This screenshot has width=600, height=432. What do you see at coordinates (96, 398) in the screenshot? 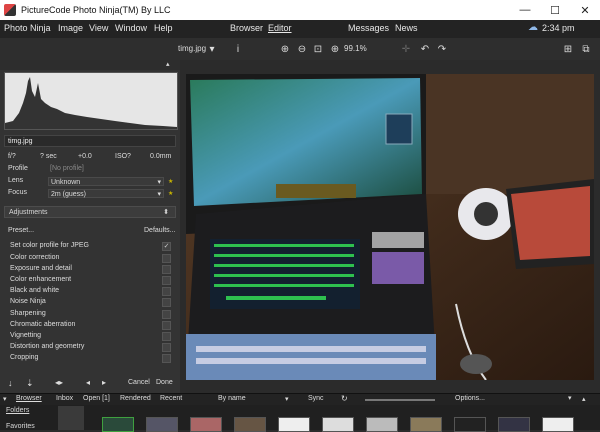
I see `tab-open: Open [1]` at bounding box center [96, 398].